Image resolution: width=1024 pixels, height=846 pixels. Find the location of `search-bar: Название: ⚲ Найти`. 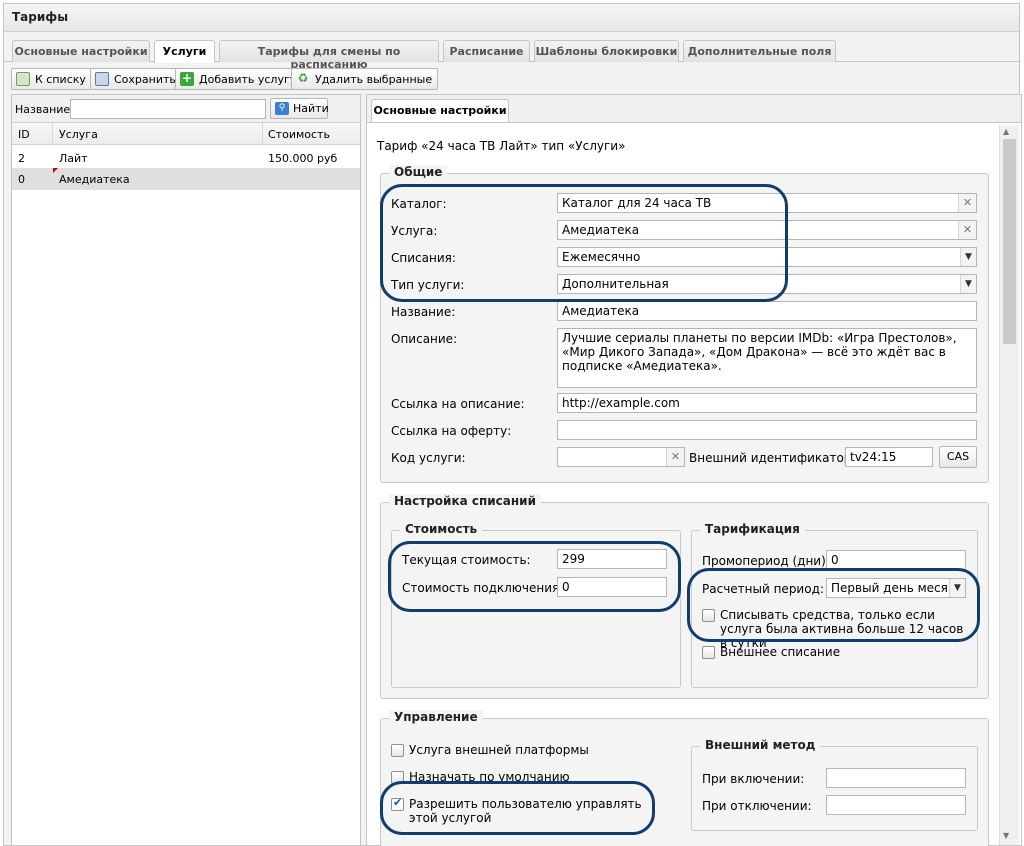

search-bar: Название: ⚲ Найти is located at coordinates (186, 109).